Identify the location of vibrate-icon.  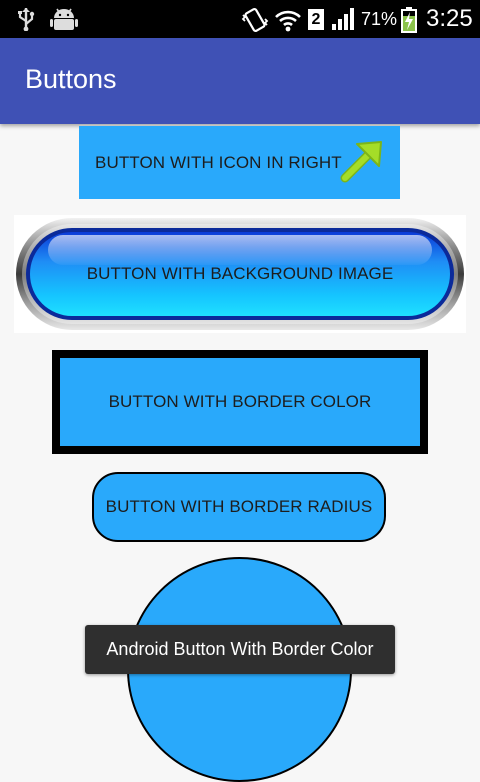
(255, 22).